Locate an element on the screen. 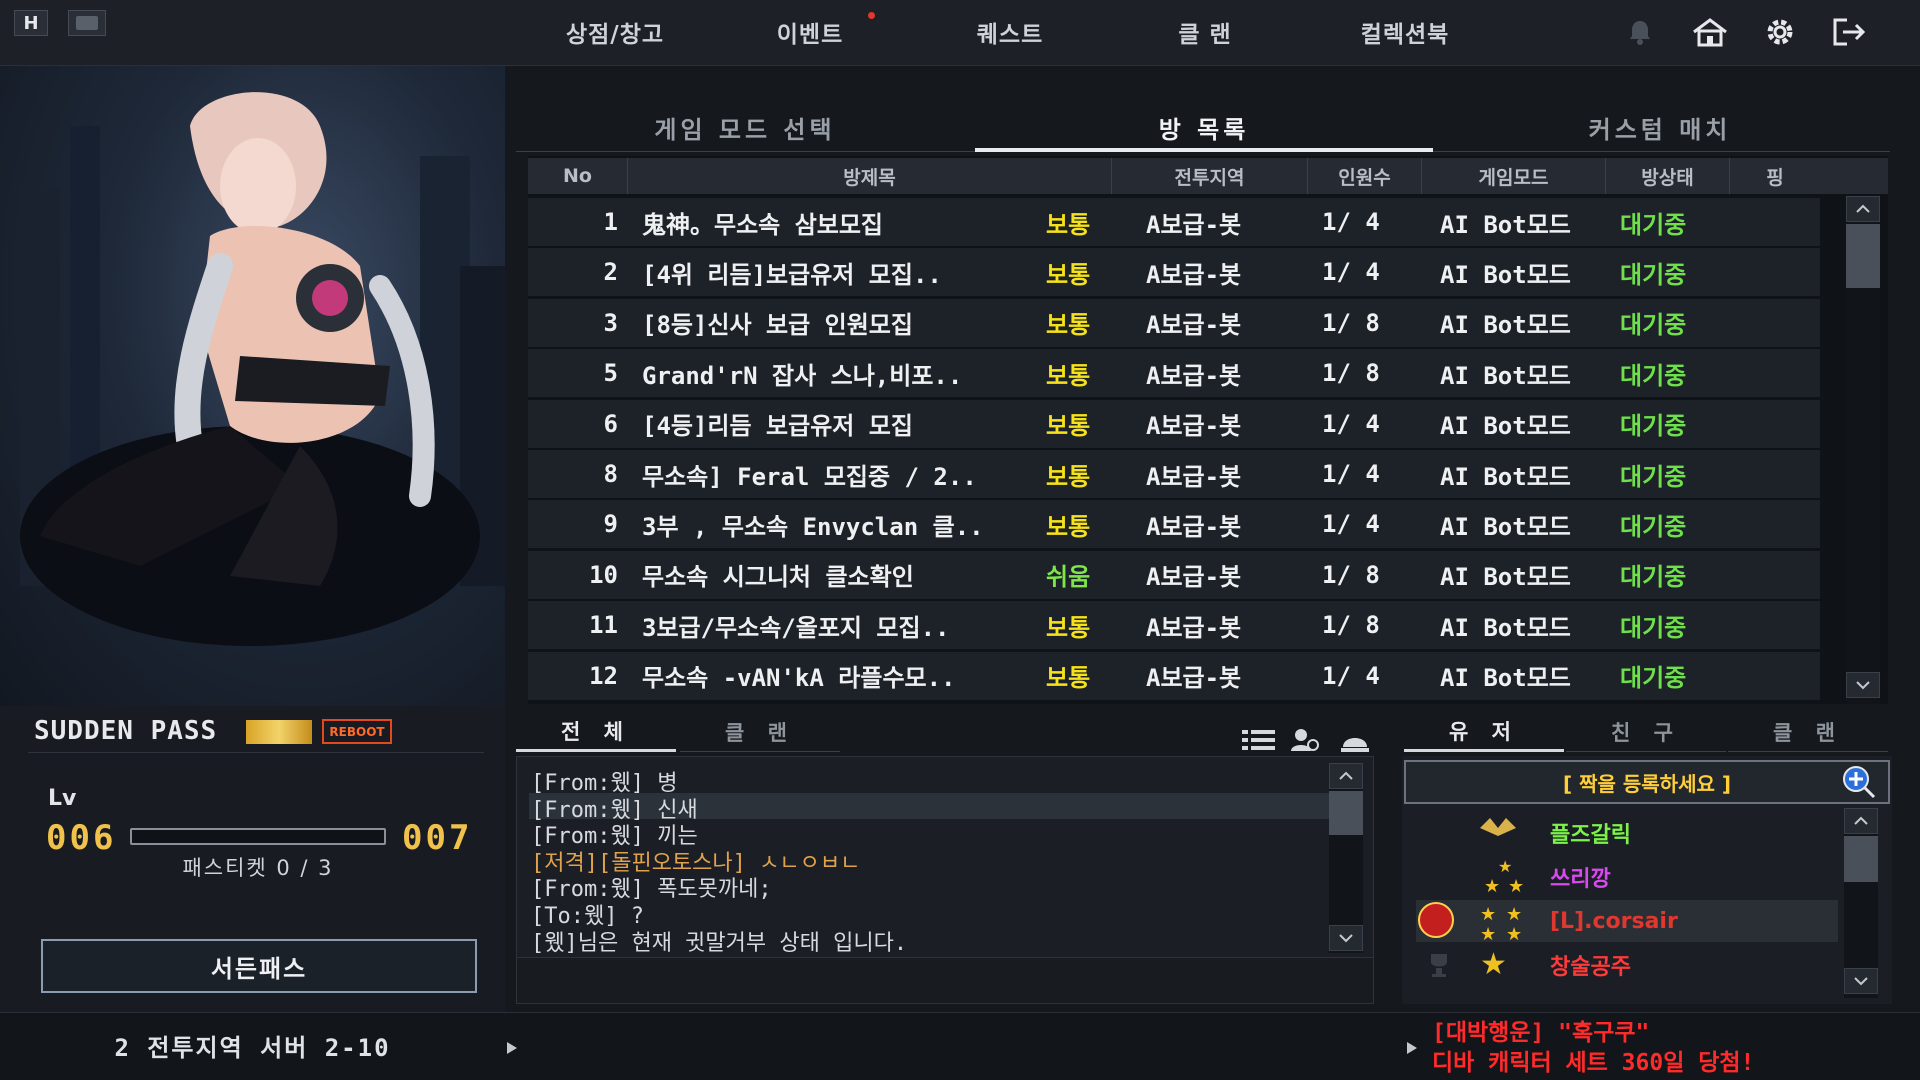 This screenshot has height=1080, width=1920. header-state: 방상태 is located at coordinates (1668, 176).